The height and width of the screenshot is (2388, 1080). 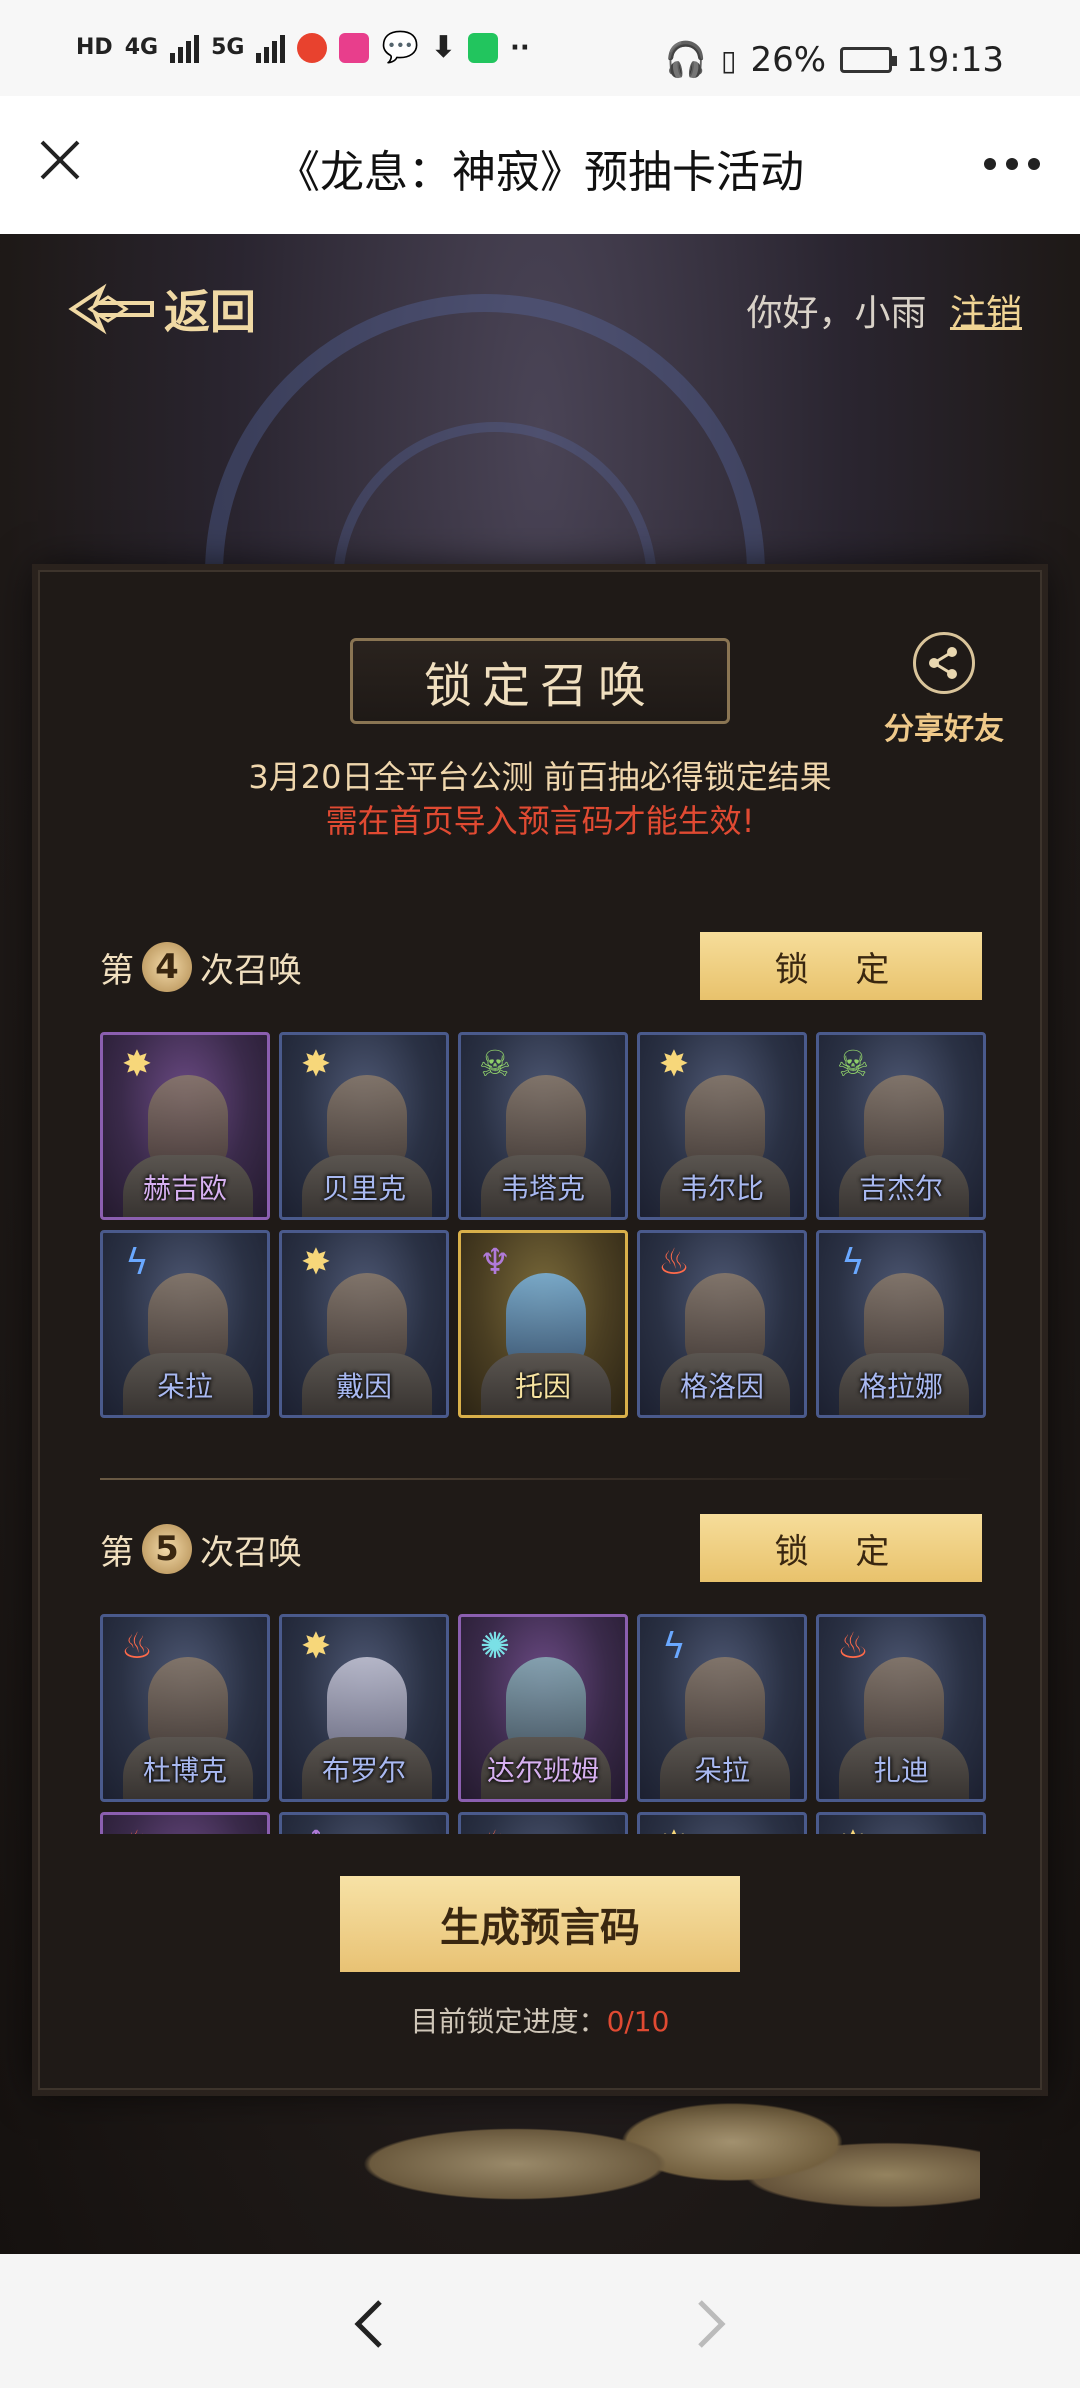 I want to click on more-options-icon, so click(x=1012, y=164).